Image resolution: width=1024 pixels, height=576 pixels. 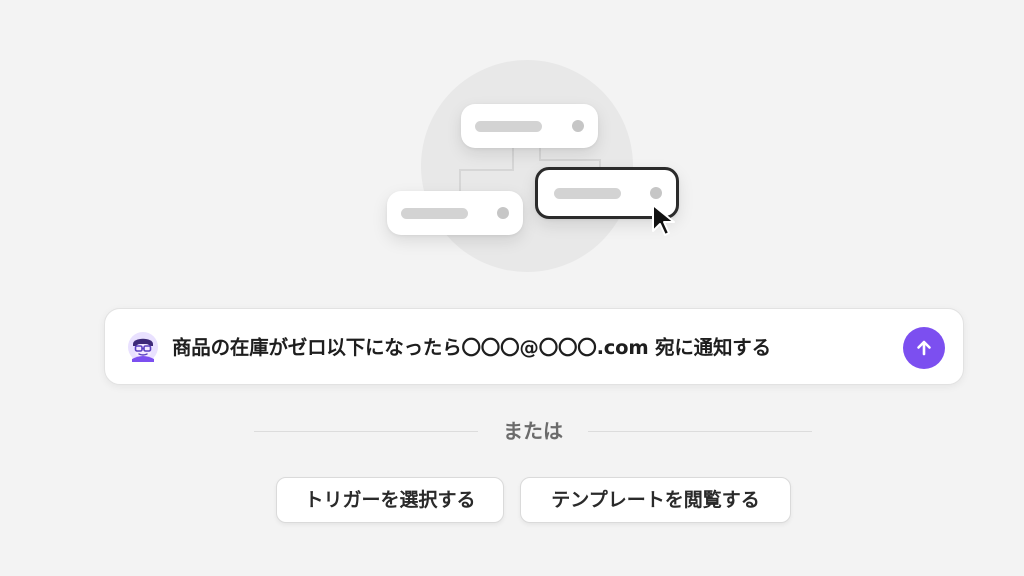 I want to click on workflow-node-left, so click(x=455, y=213).